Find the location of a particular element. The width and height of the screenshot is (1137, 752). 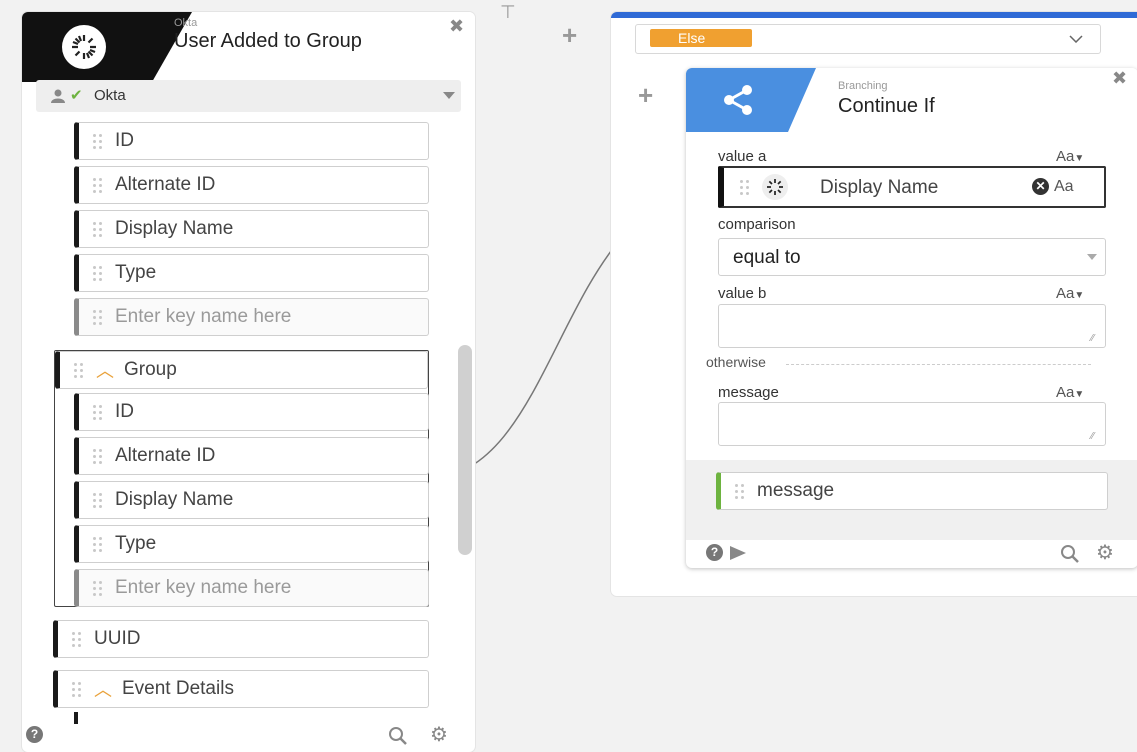

card-header: Branching Continue If ✖ is located at coordinates (911, 100).